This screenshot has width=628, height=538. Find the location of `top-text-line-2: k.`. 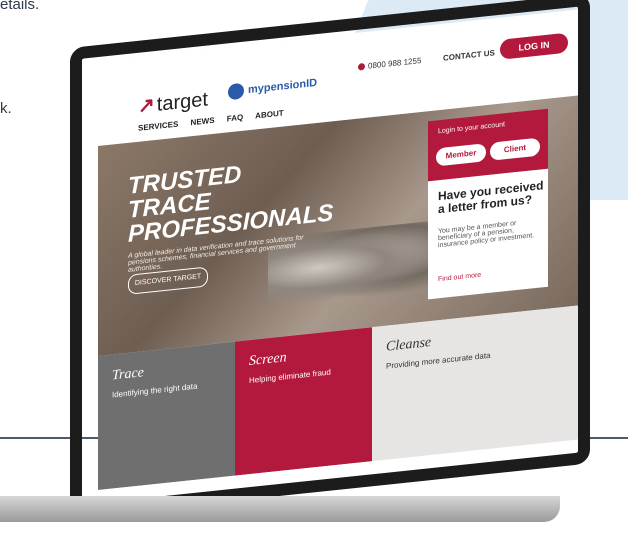

top-text-line-2: k. is located at coordinates (6, 108).